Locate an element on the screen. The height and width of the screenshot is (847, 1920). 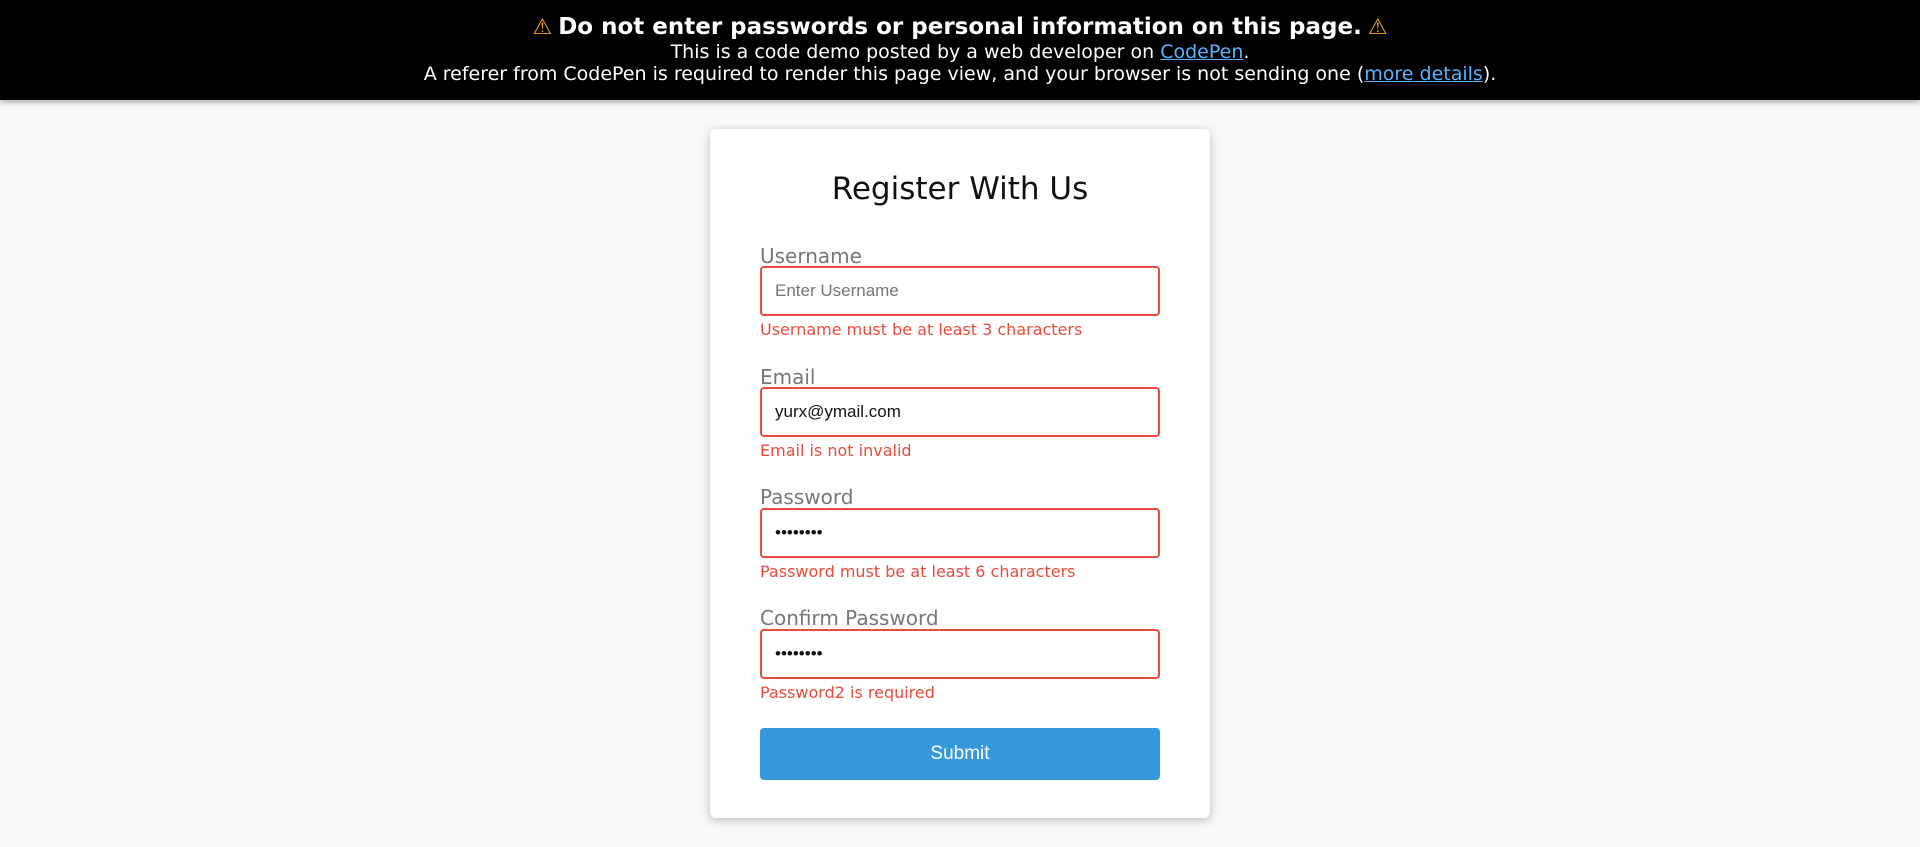
username-error: Username must be at least 3 characters is located at coordinates (921, 329).